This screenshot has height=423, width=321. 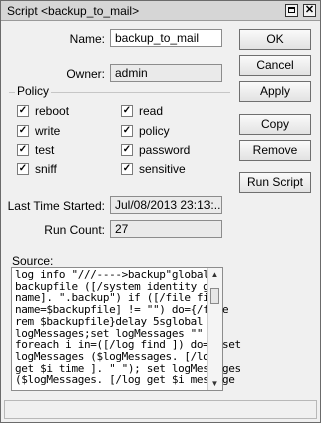 What do you see at coordinates (151, 111) in the screenshot?
I see `policy-read-label: read` at bounding box center [151, 111].